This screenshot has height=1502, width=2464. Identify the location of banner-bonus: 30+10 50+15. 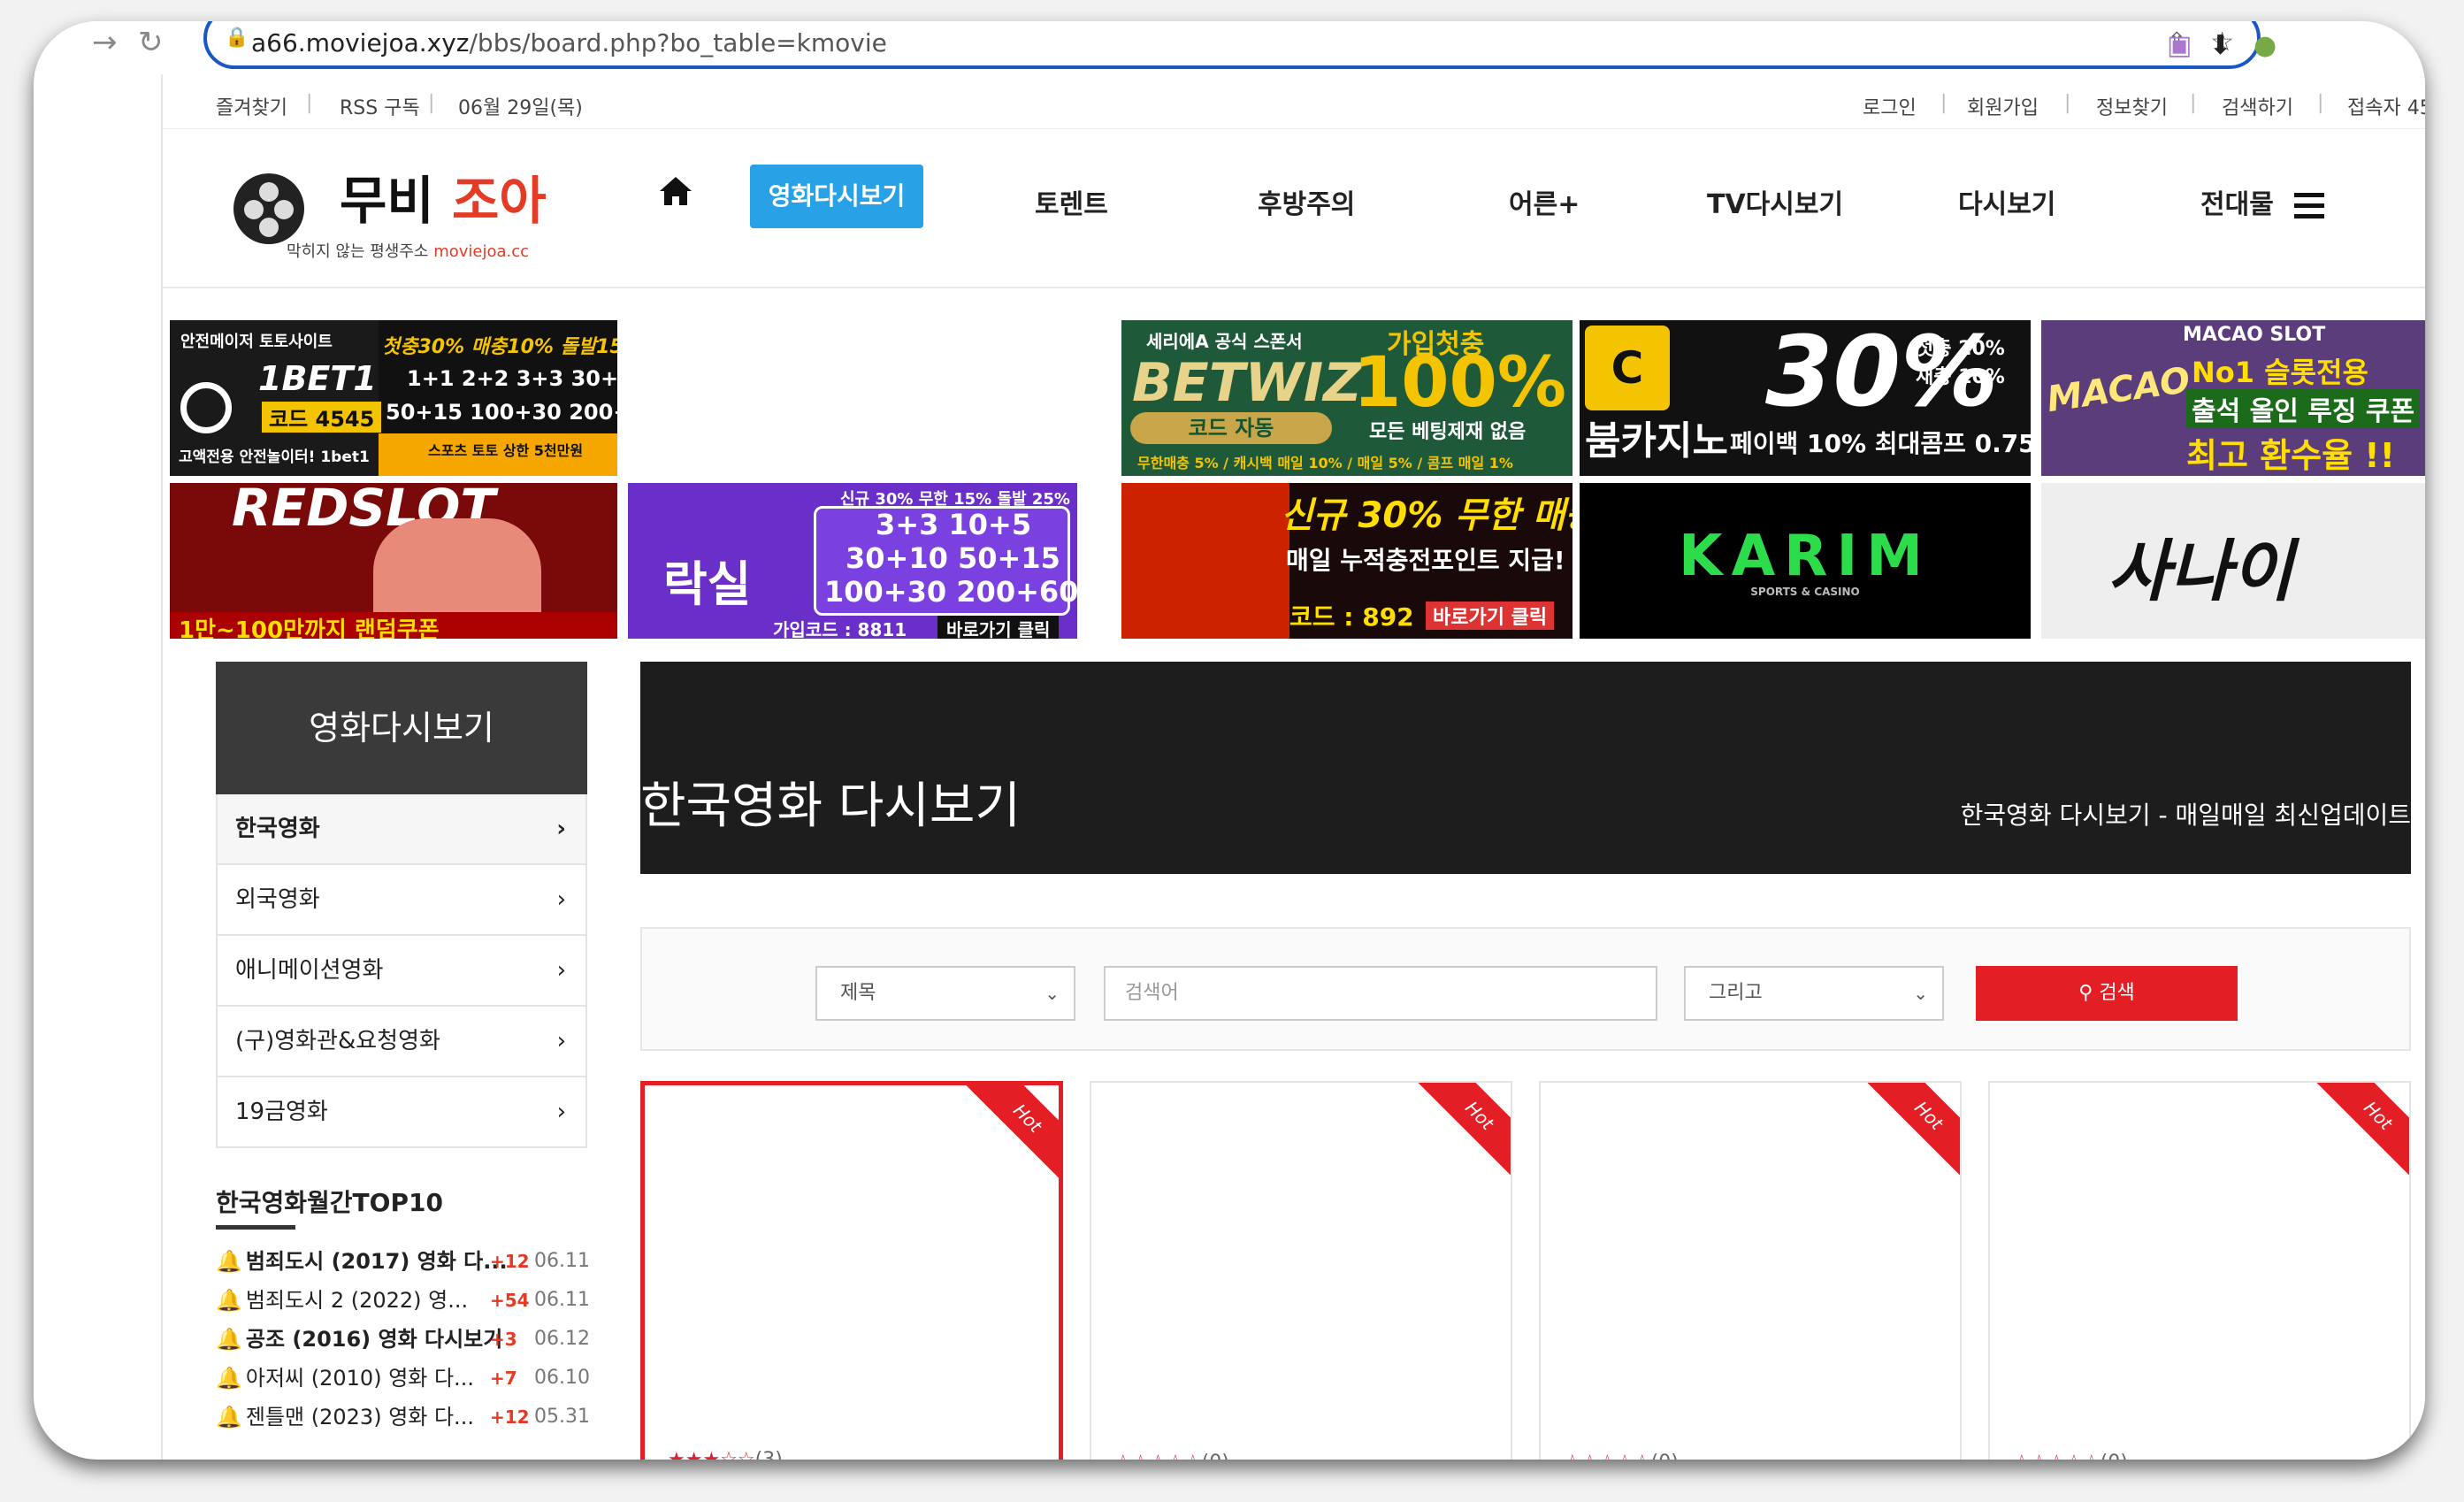
(953, 558).